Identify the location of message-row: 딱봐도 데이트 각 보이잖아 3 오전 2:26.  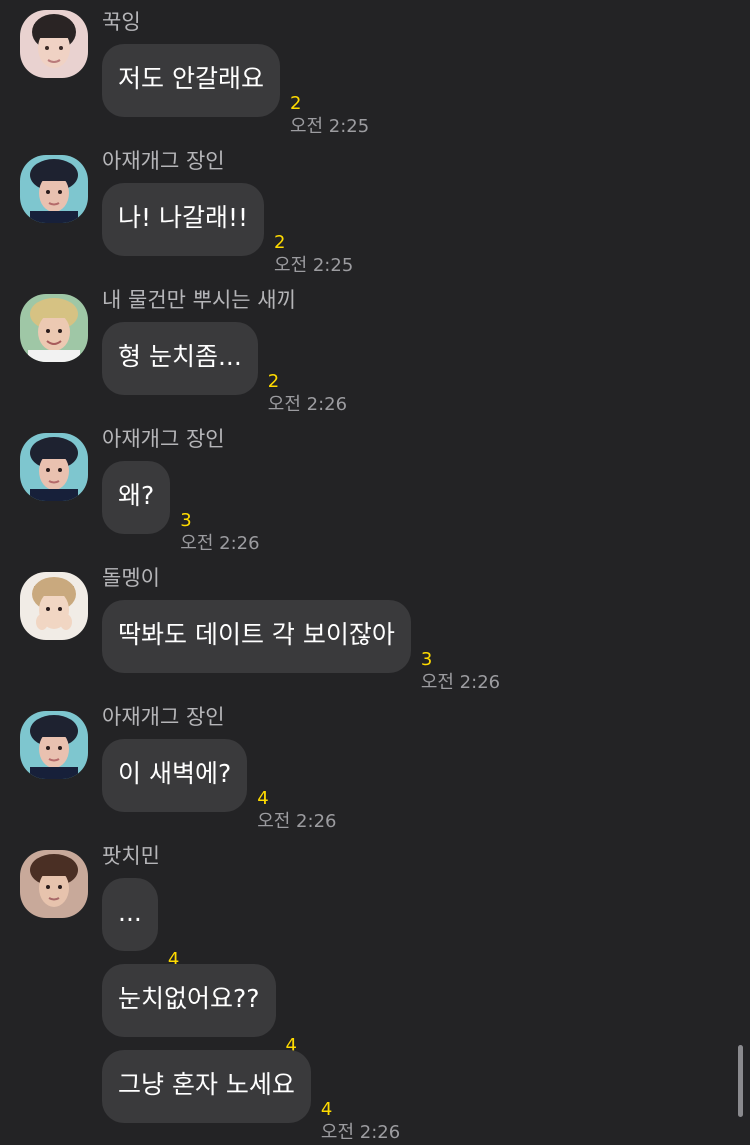
(301, 646).